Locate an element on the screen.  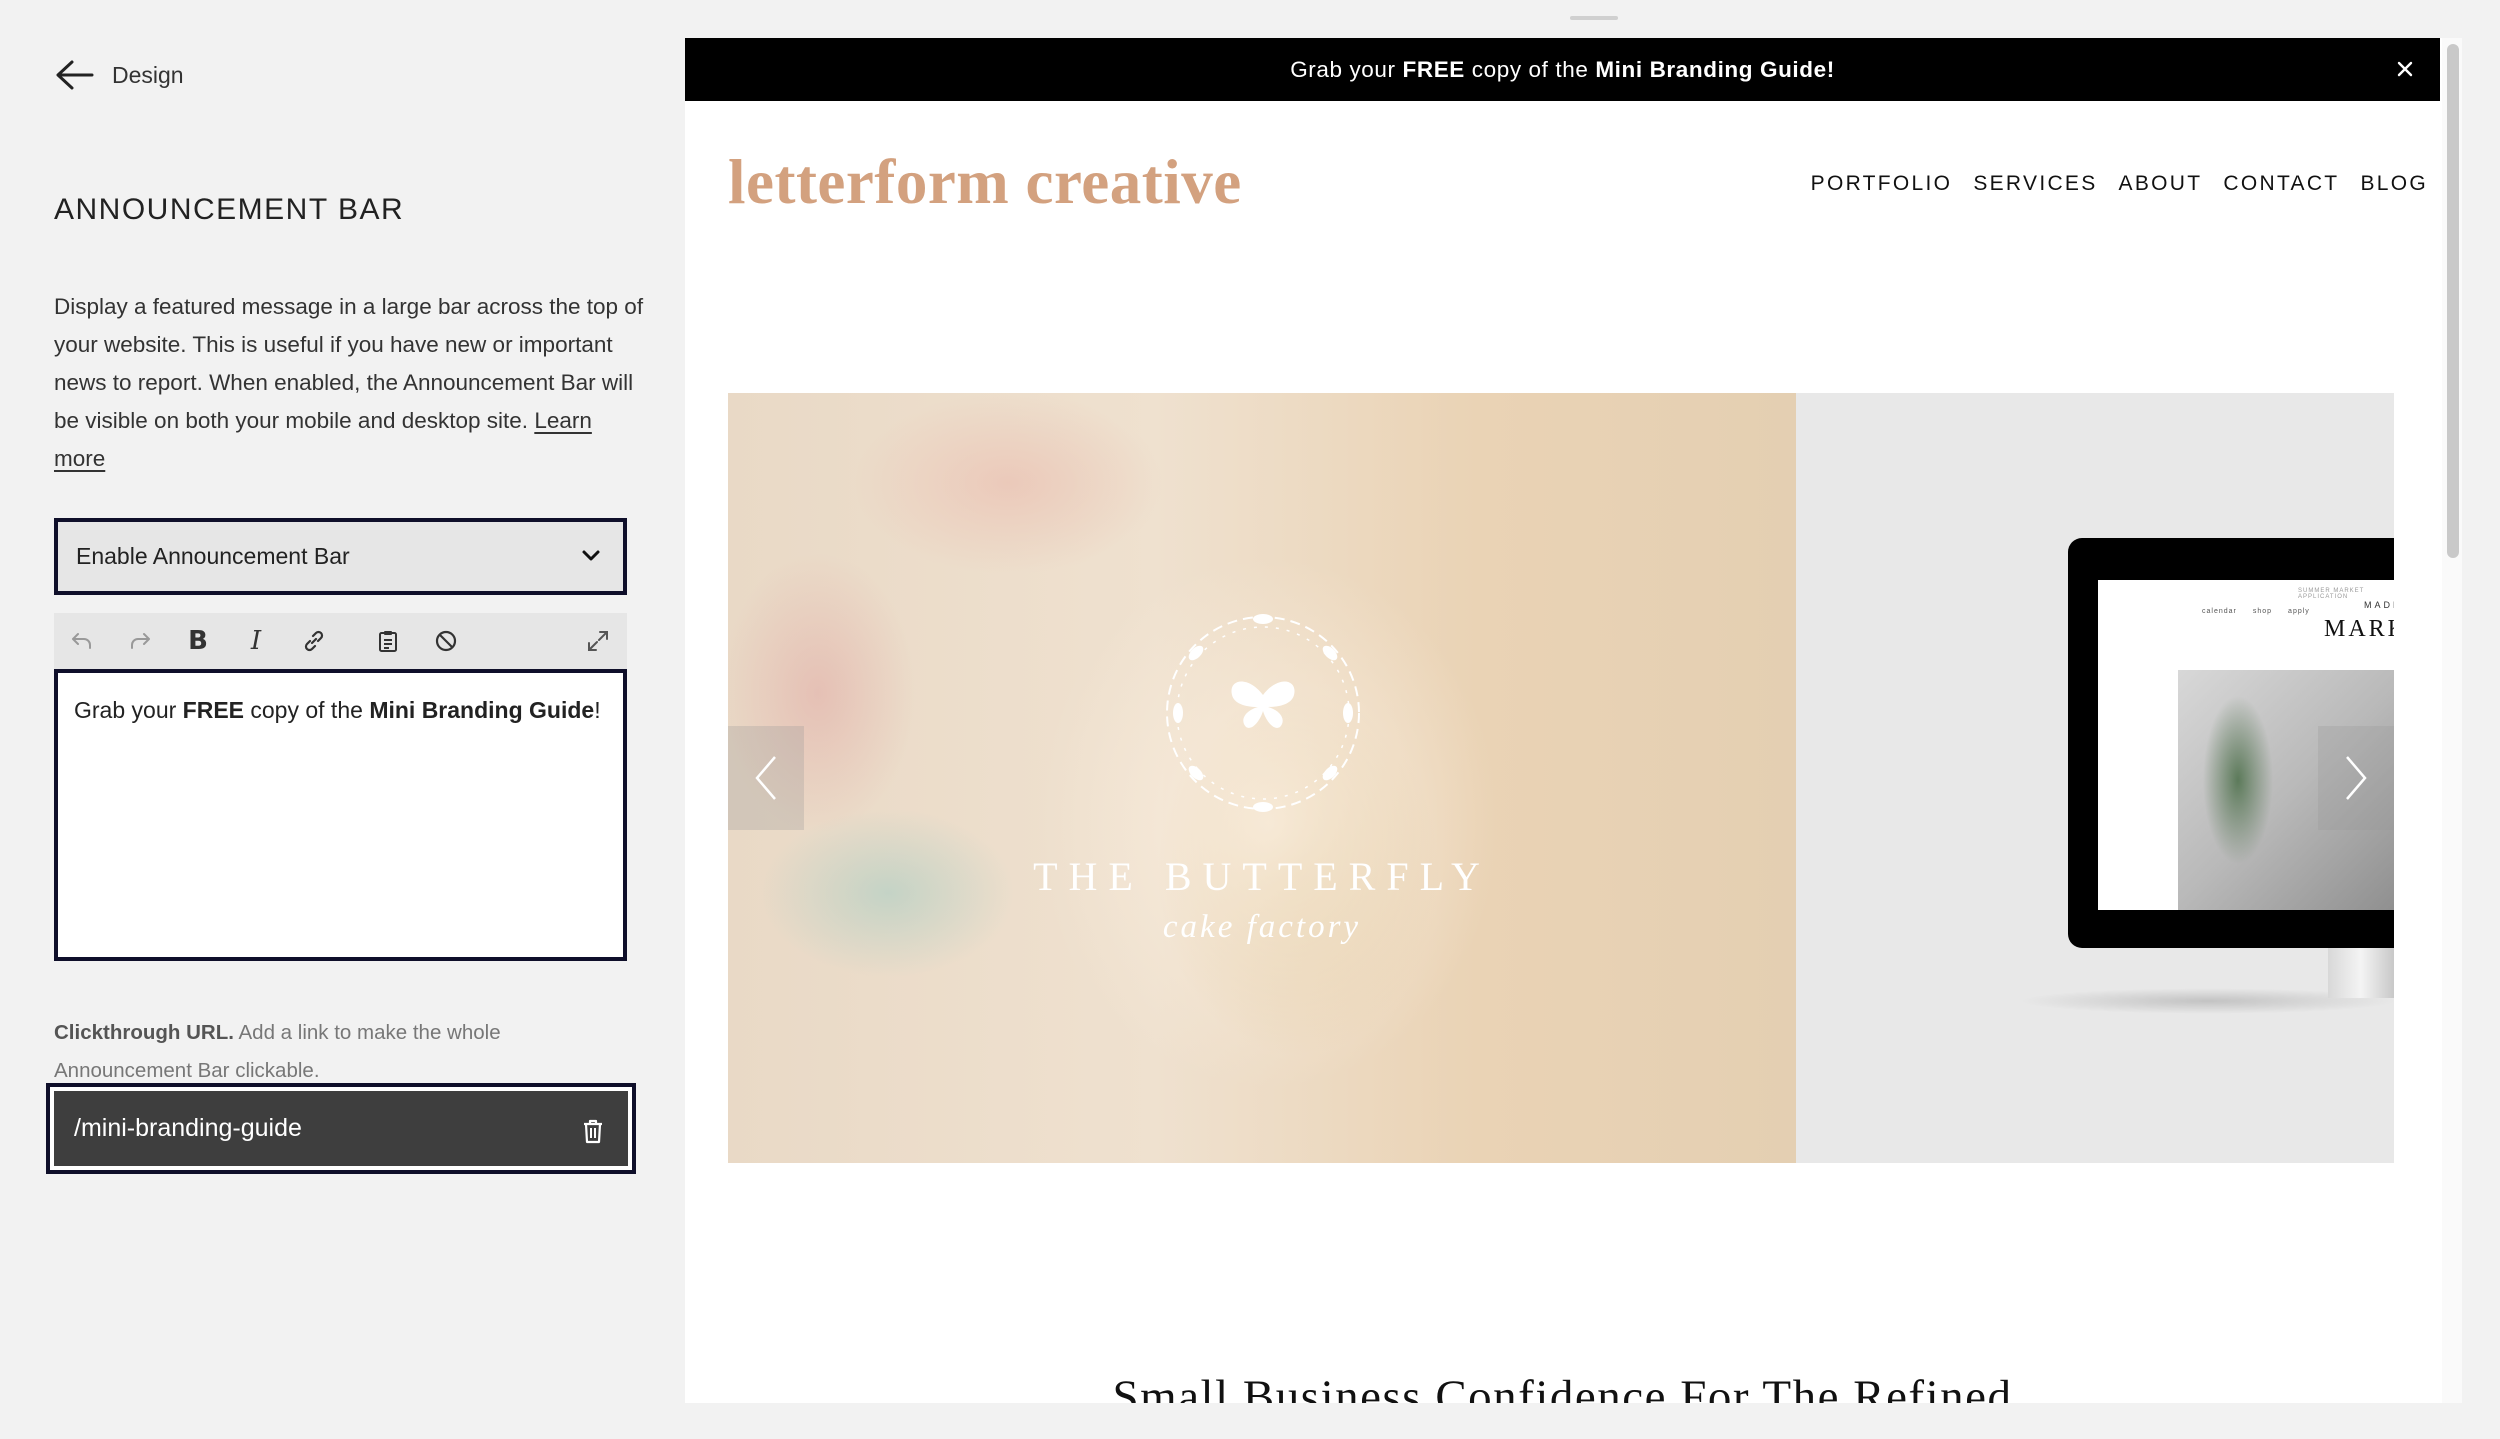
editor-text: ! is located at coordinates (597, 710).